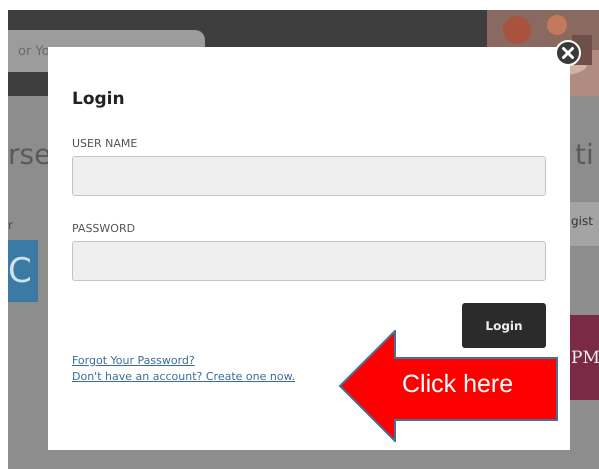  Describe the element at coordinates (184, 376) in the screenshot. I see `link: Don't have an account? Create one now.` at that location.